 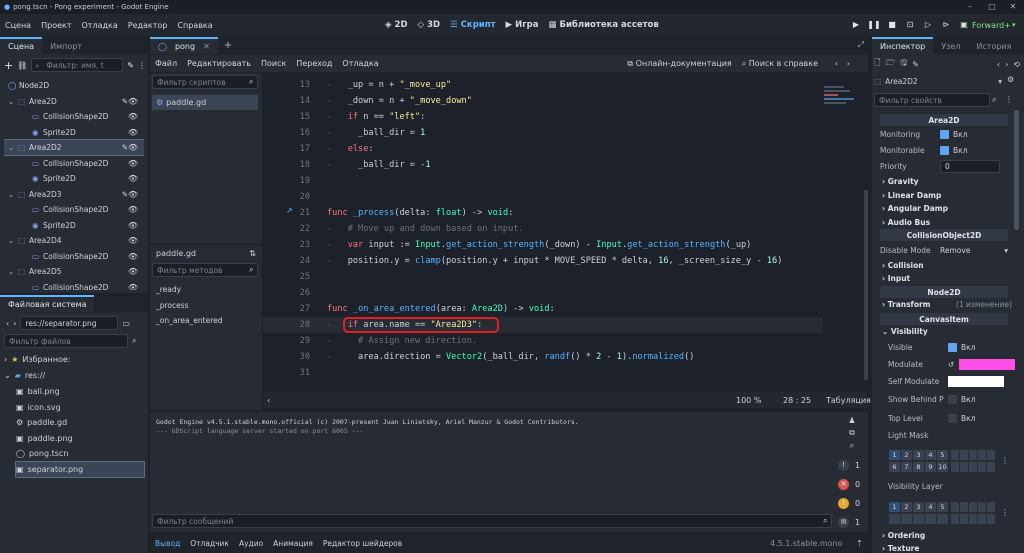 I want to click on add-node-icon: +, so click(x=8, y=65).